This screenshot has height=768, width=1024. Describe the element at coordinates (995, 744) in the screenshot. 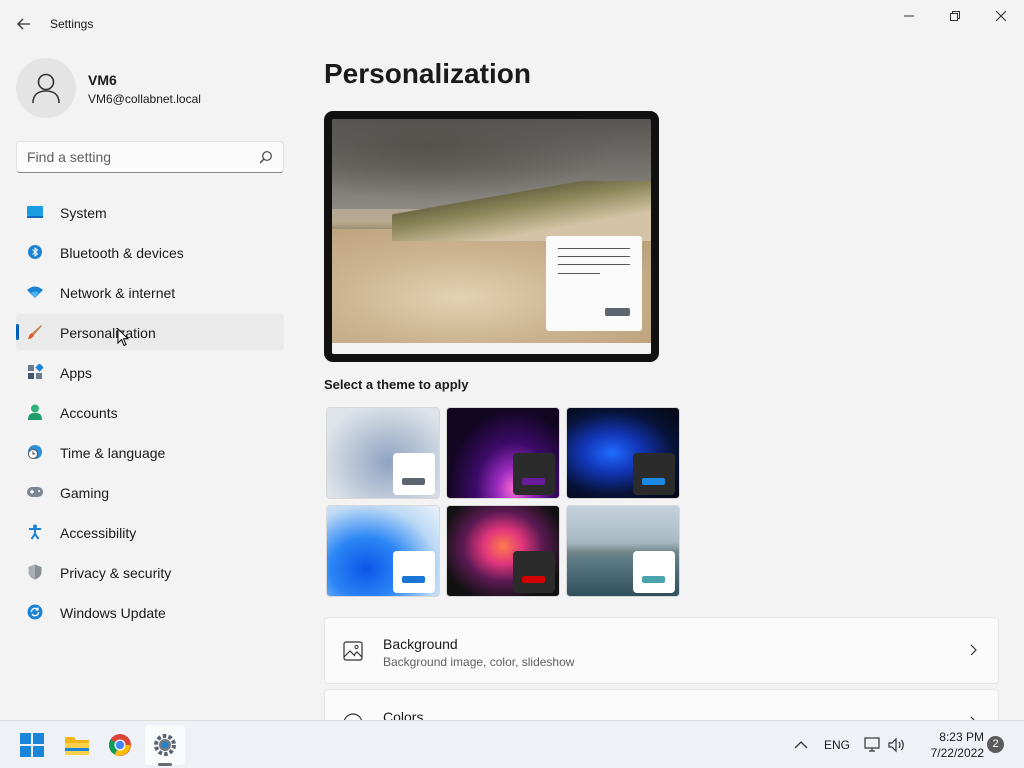

I see `notification-badge: 2` at that location.